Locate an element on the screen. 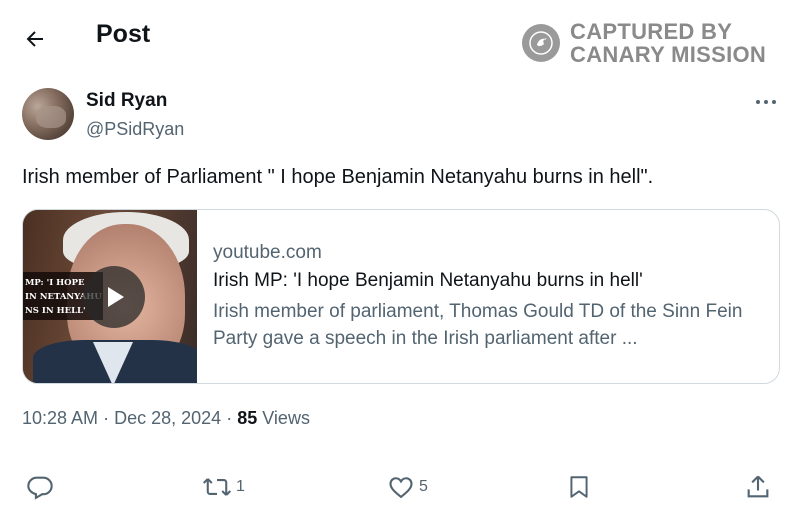 The image size is (800, 511). author-handle: @PSidRyan is located at coordinates (135, 129).